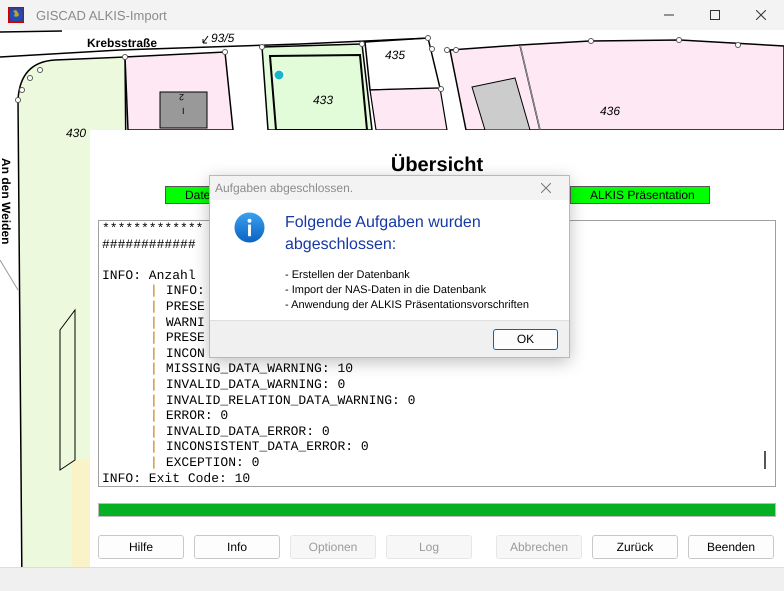 Image resolution: width=784 pixels, height=591 pixels. I want to click on parcel-number: 93/5, so click(222, 38).